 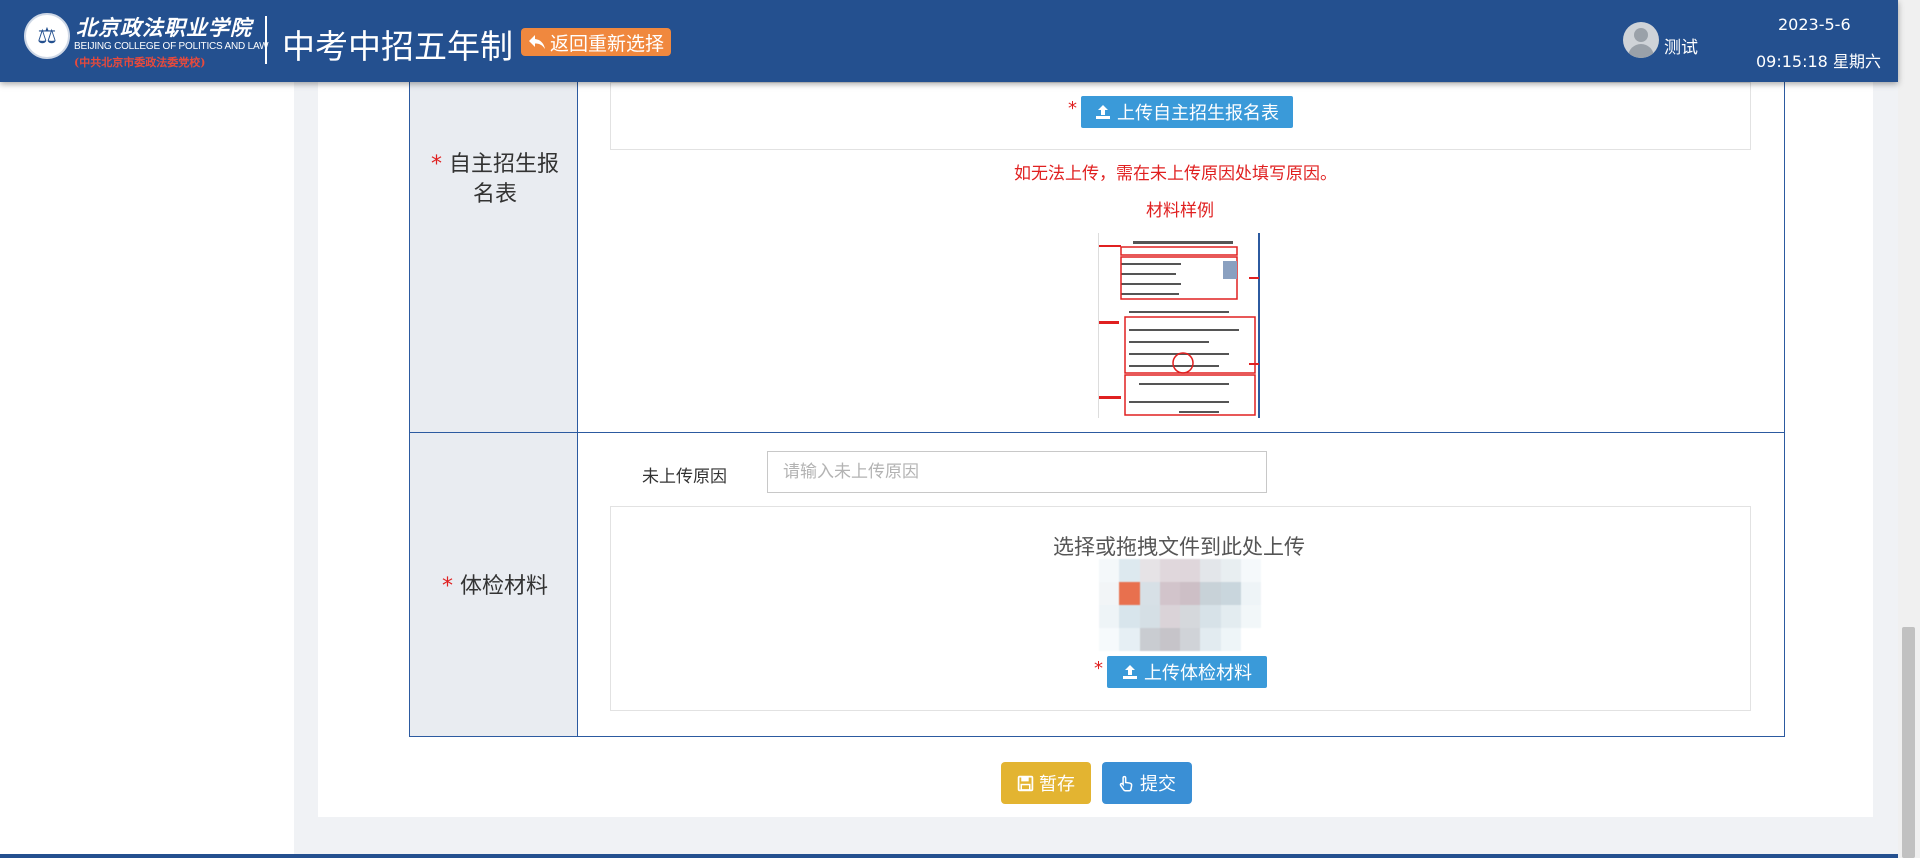 I want to click on college-name-cn: 北京政法职业学院, so click(x=164, y=27).